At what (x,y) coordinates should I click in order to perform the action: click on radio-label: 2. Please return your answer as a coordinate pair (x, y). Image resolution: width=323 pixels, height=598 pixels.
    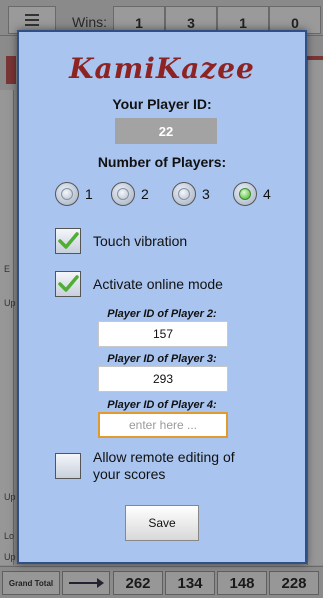
    Looking at the image, I should click on (145, 194).